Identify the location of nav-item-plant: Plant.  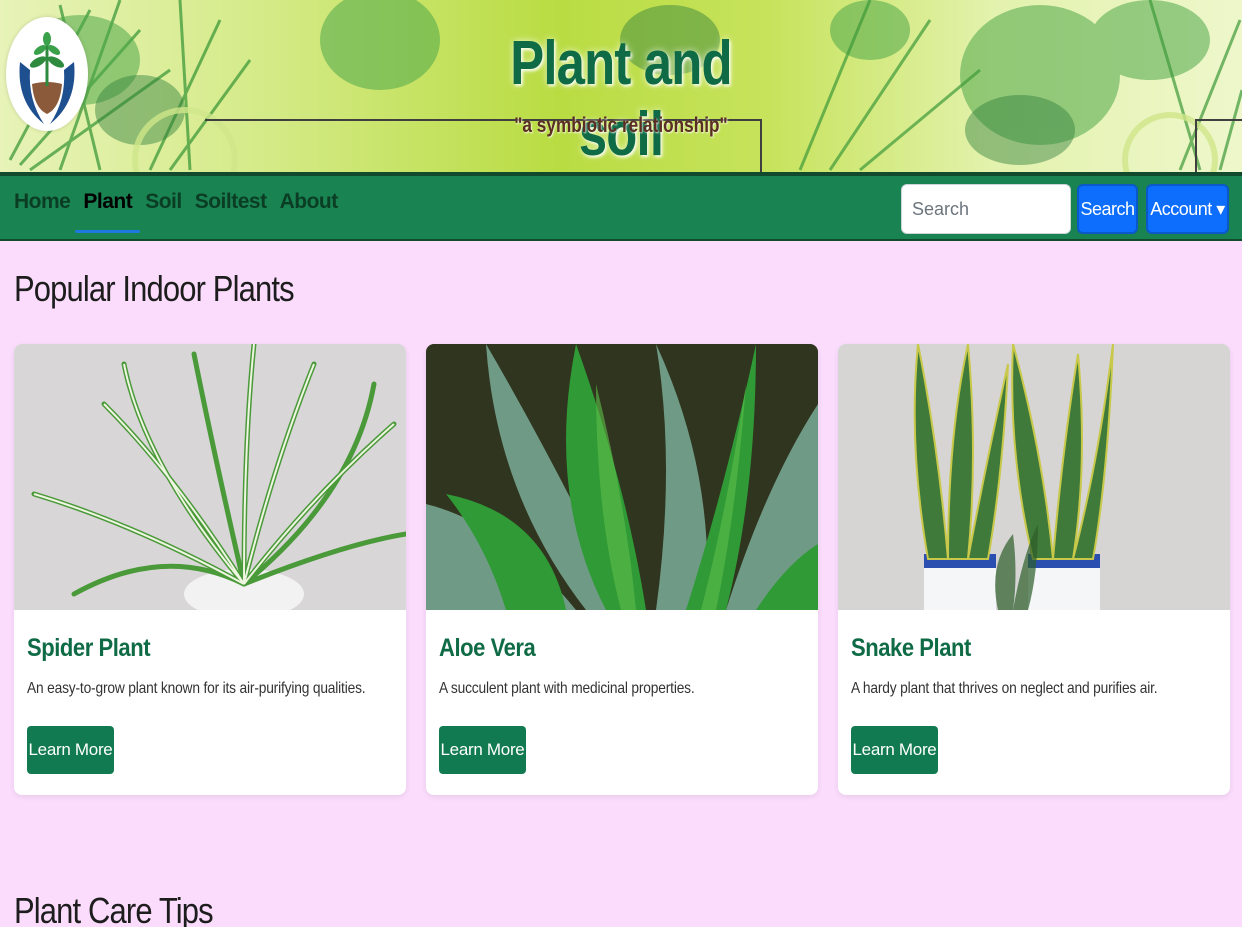
(108, 211).